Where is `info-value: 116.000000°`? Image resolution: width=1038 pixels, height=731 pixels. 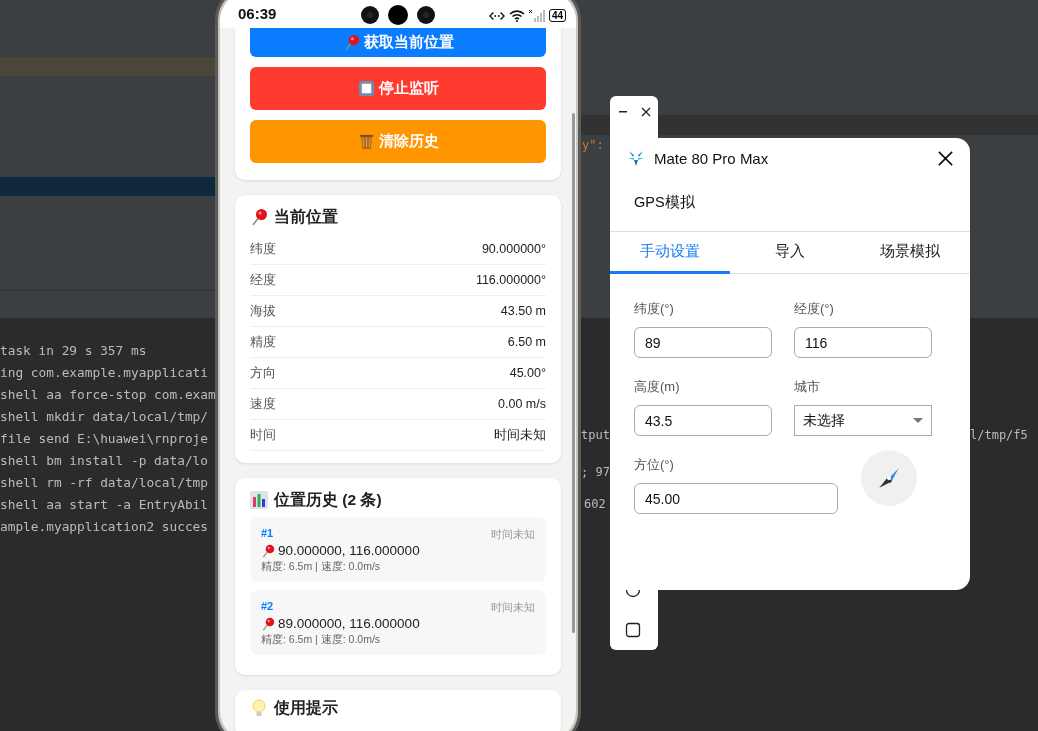 info-value: 116.000000° is located at coordinates (510, 280).